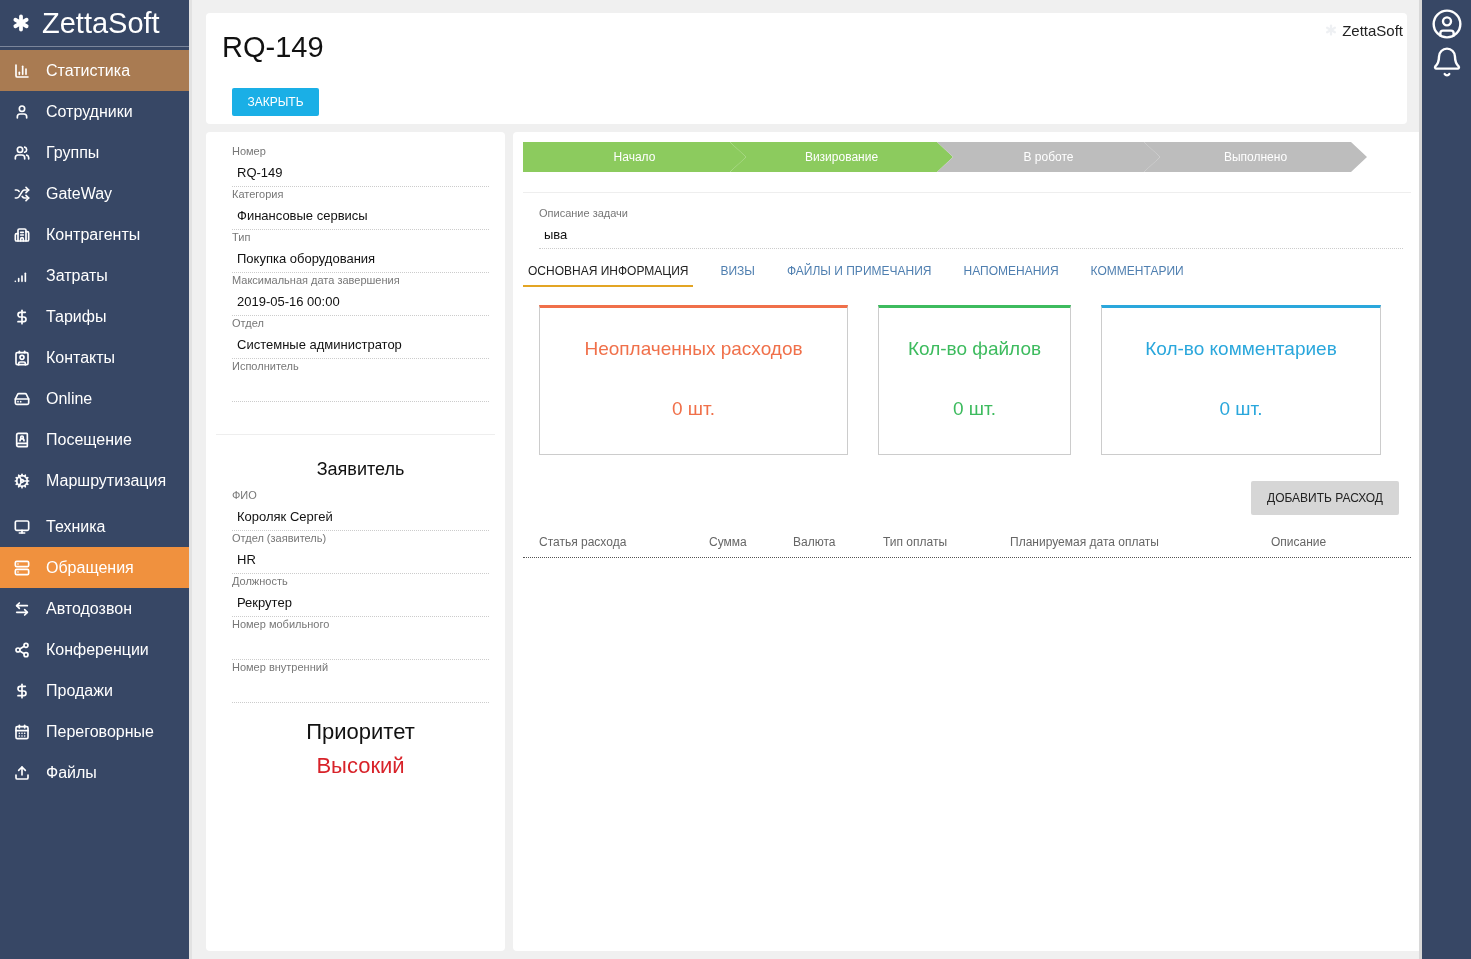 The height and width of the screenshot is (959, 1471). I want to click on sidebar-item: Online, so click(94, 398).